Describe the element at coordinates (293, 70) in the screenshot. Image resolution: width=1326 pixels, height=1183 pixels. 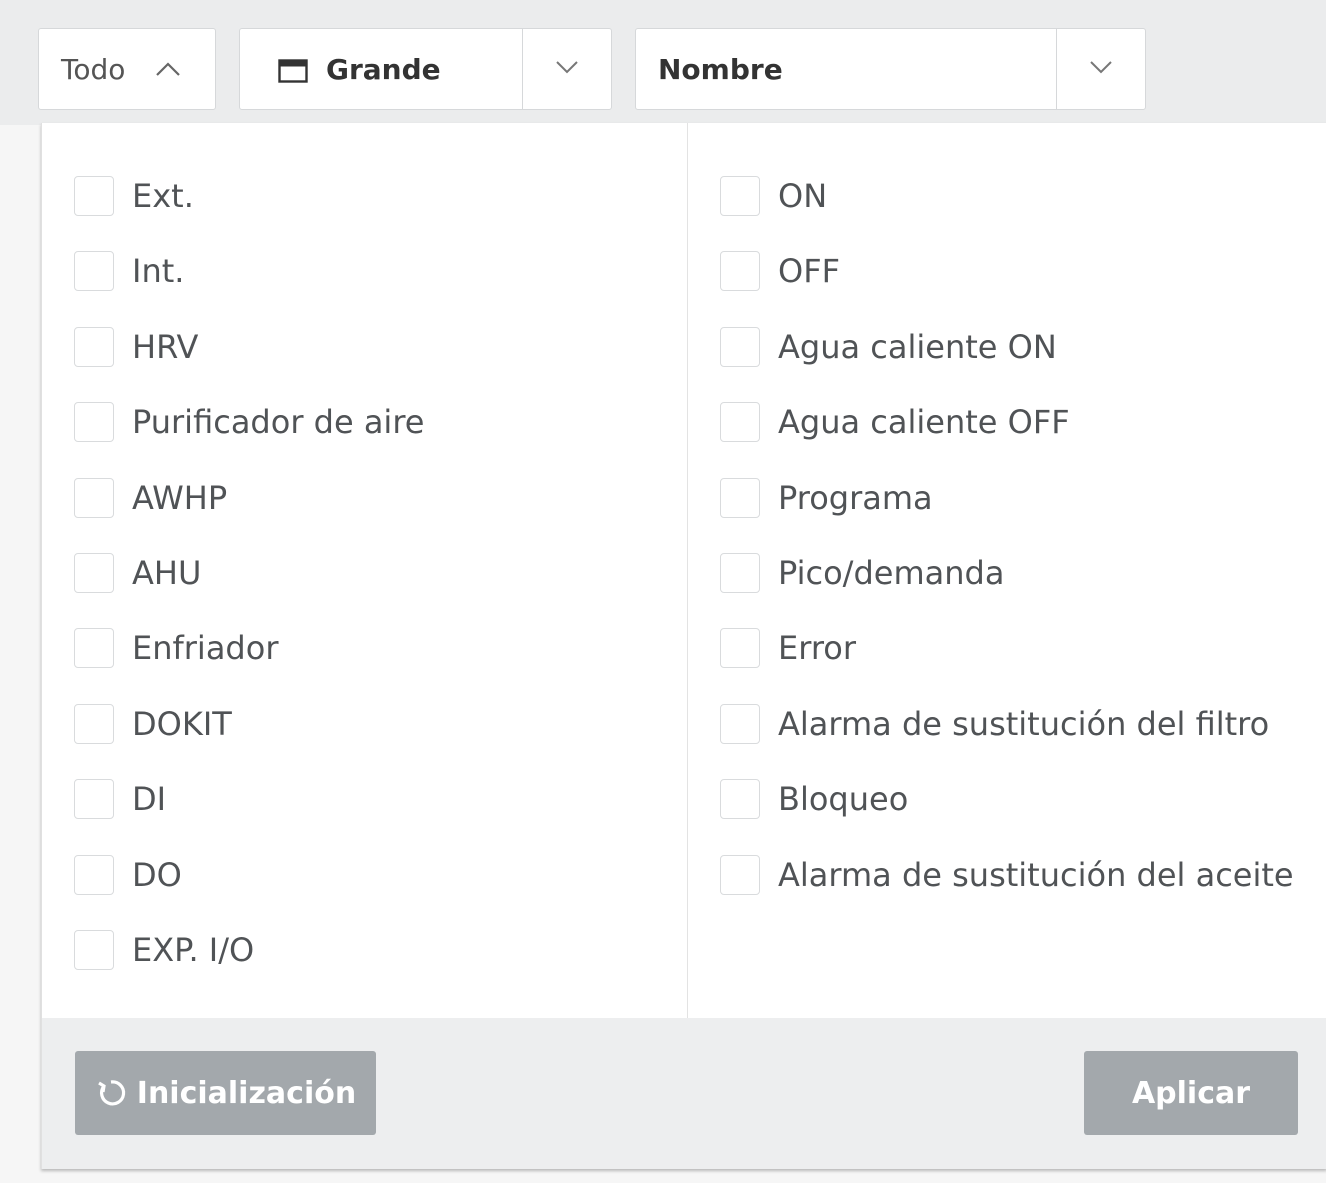
I see `window-icon` at that location.